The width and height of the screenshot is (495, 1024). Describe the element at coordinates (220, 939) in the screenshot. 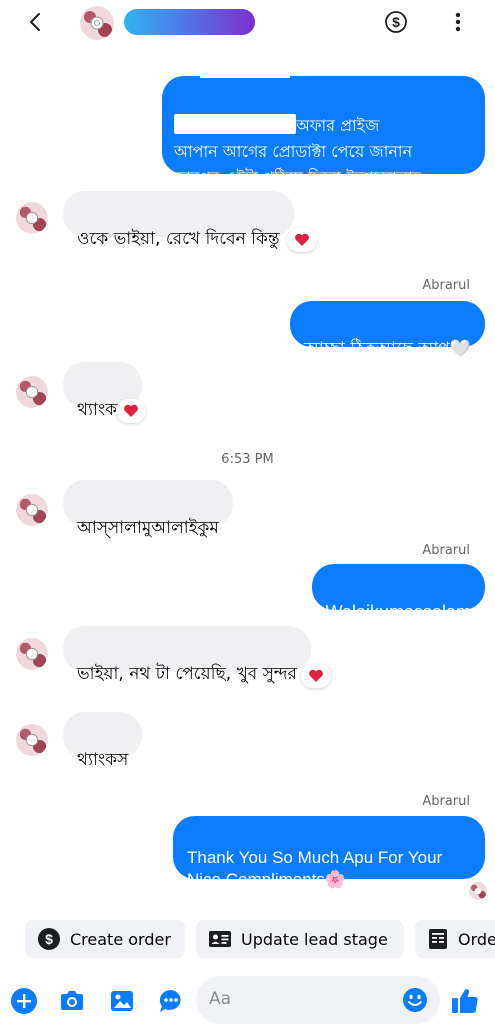

I see `contact-card-icon` at that location.